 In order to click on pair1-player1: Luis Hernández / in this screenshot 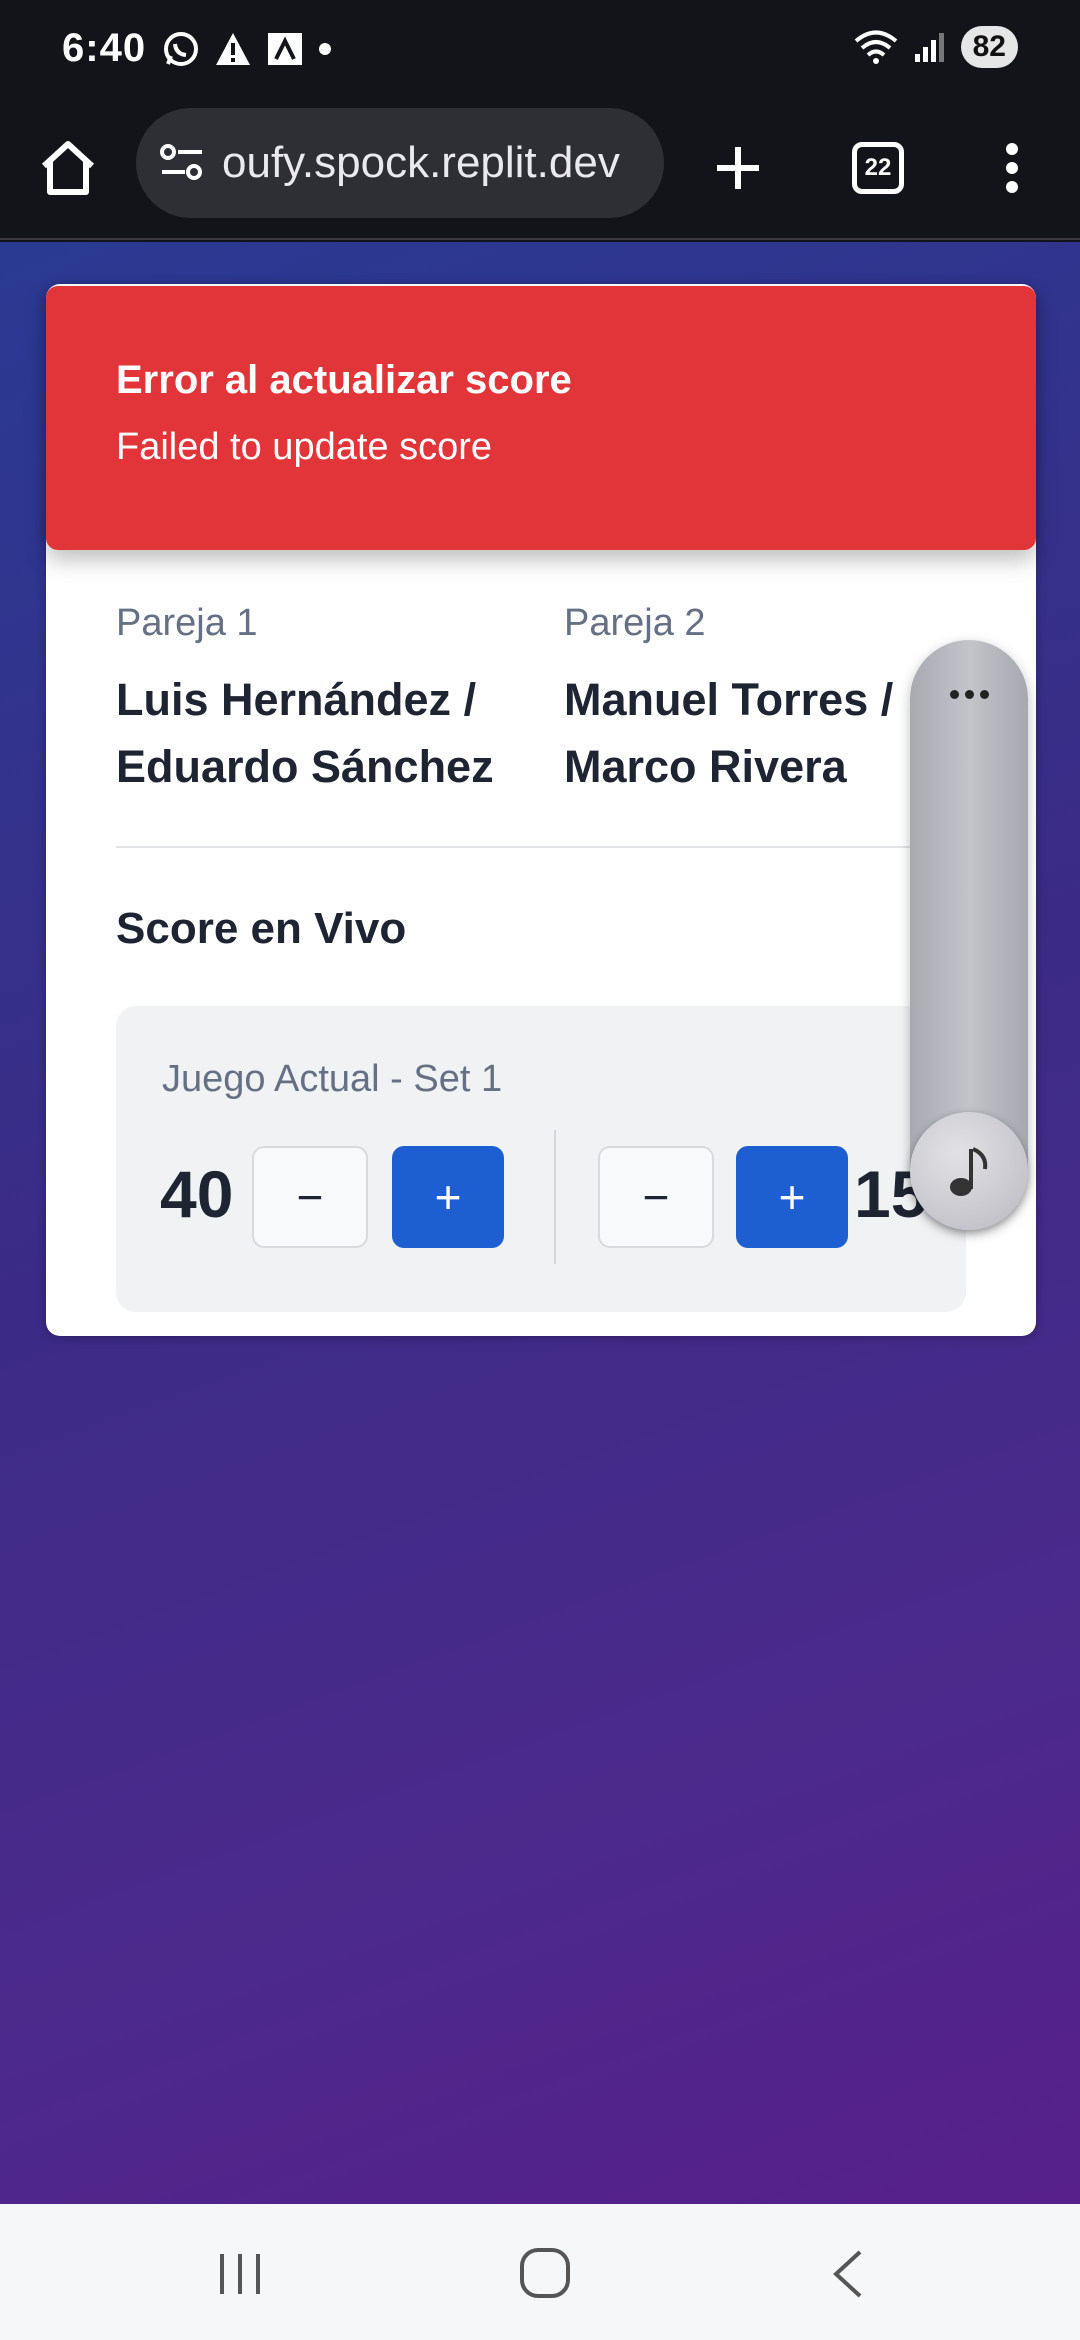, I will do `click(296, 699)`.